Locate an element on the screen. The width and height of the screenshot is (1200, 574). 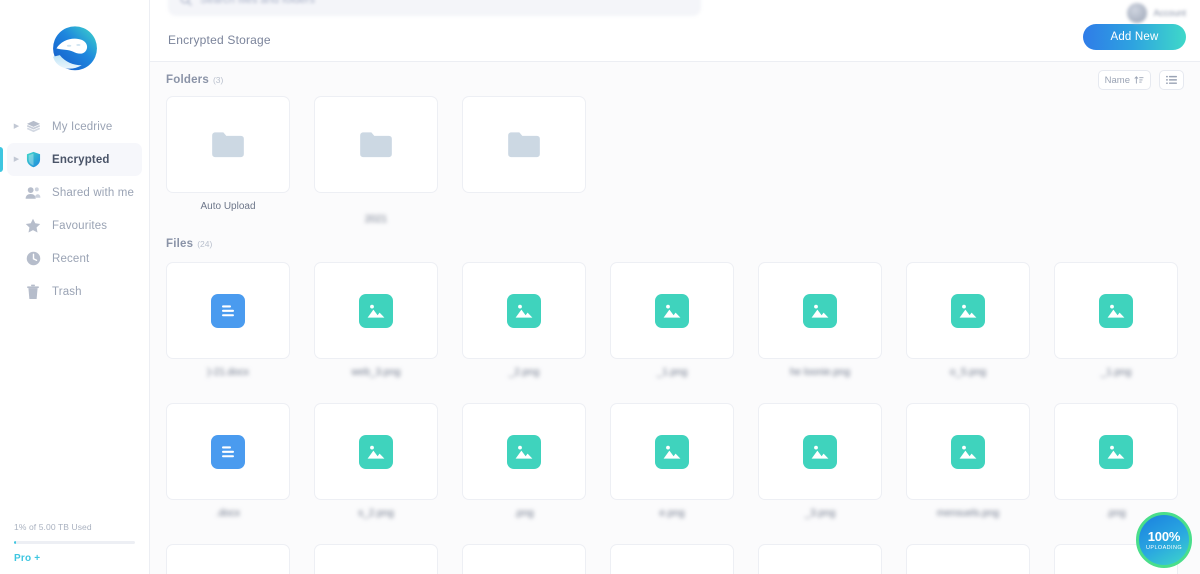
list-view-icon is located at coordinates (1171, 79).